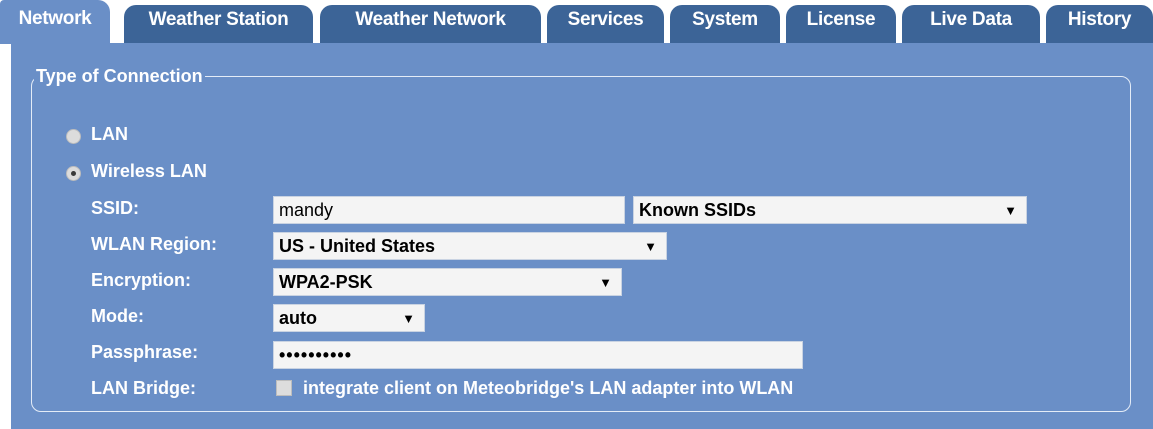 This screenshot has width=1153, height=429. Describe the element at coordinates (115, 208) in the screenshot. I see `ssid-label: SSID:` at that location.